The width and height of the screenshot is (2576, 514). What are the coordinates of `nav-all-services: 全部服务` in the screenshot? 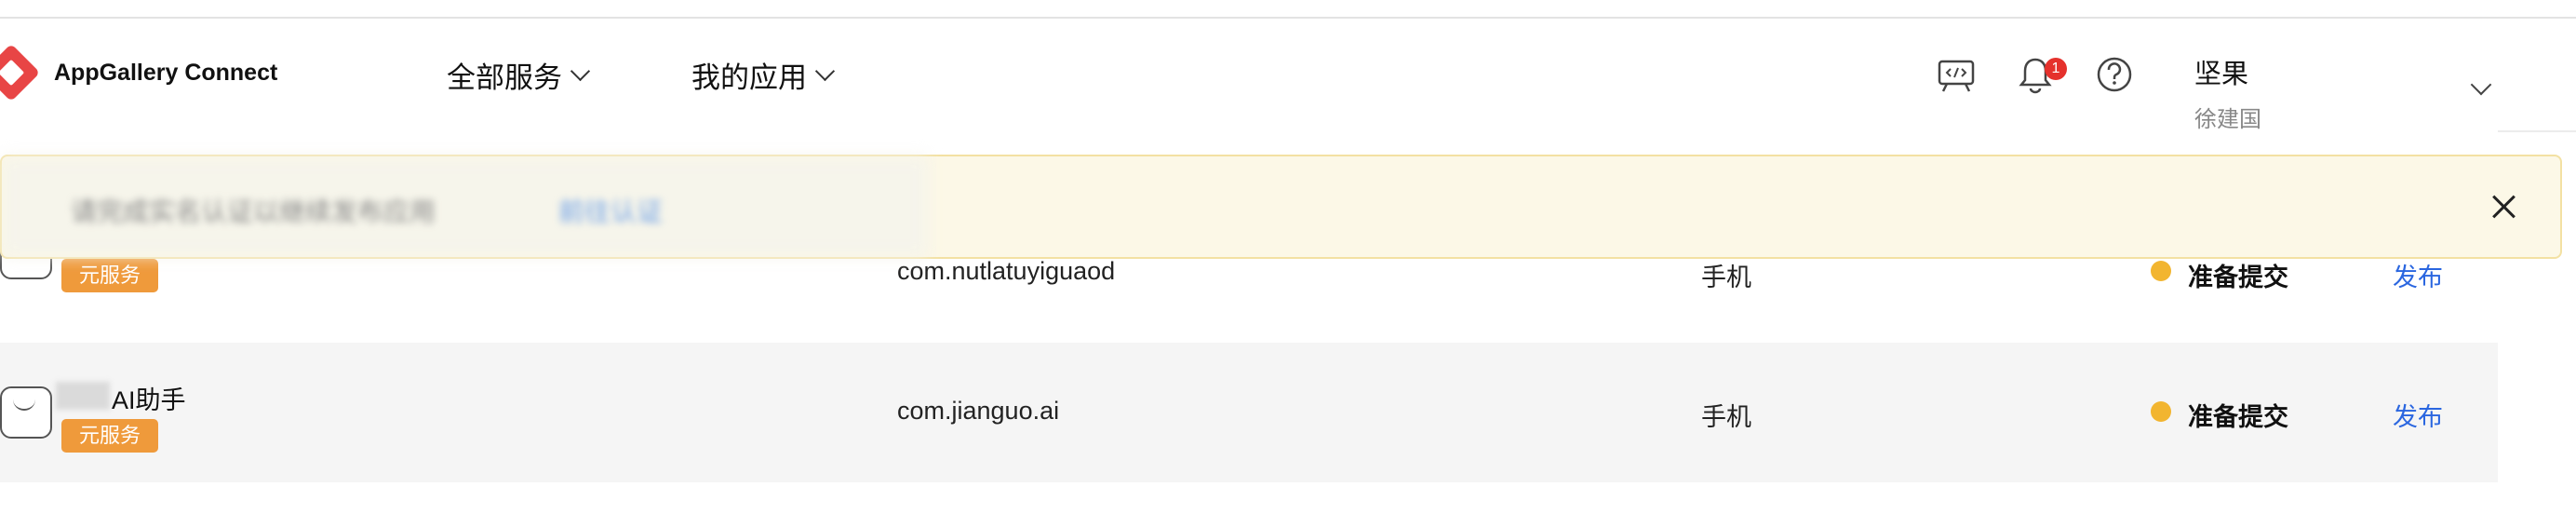 It's located at (519, 75).